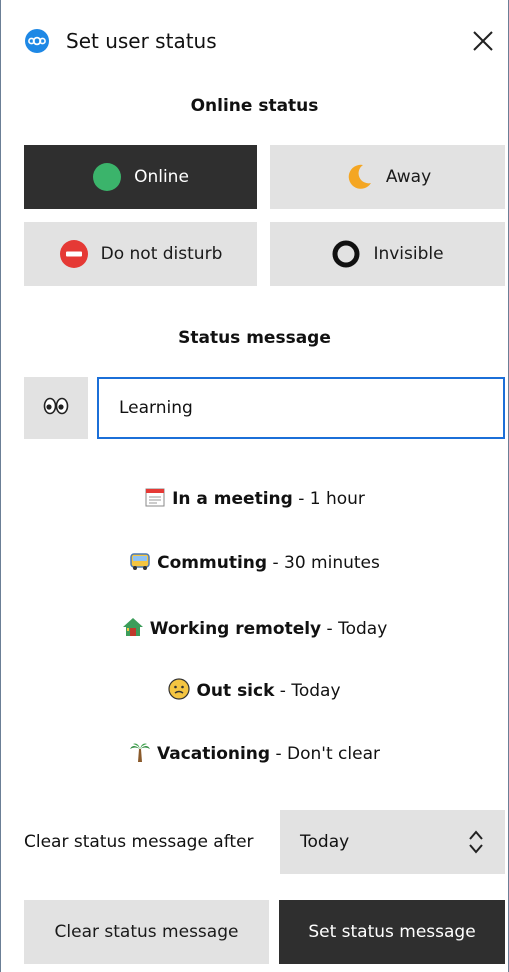 The height and width of the screenshot is (972, 509). I want to click on status-dnd-button: Do not disturb, so click(140, 254).